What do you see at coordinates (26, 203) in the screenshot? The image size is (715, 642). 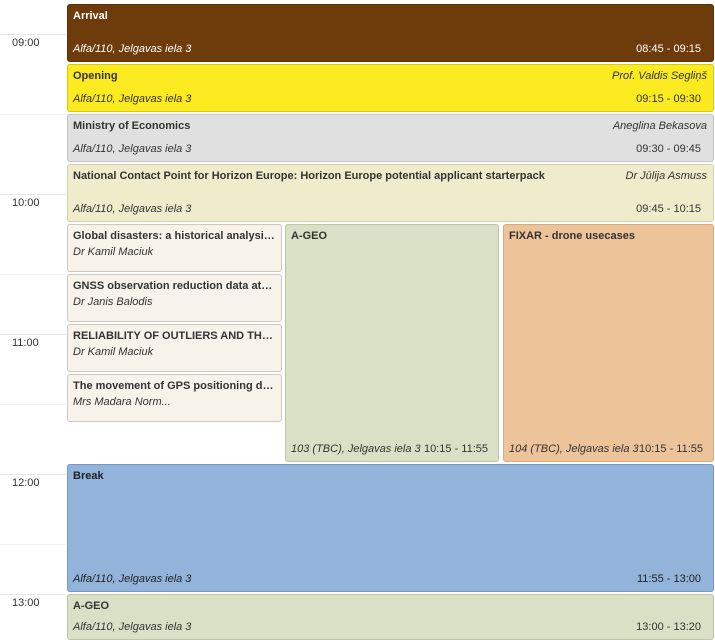 I see `time-label: 10:00` at bounding box center [26, 203].